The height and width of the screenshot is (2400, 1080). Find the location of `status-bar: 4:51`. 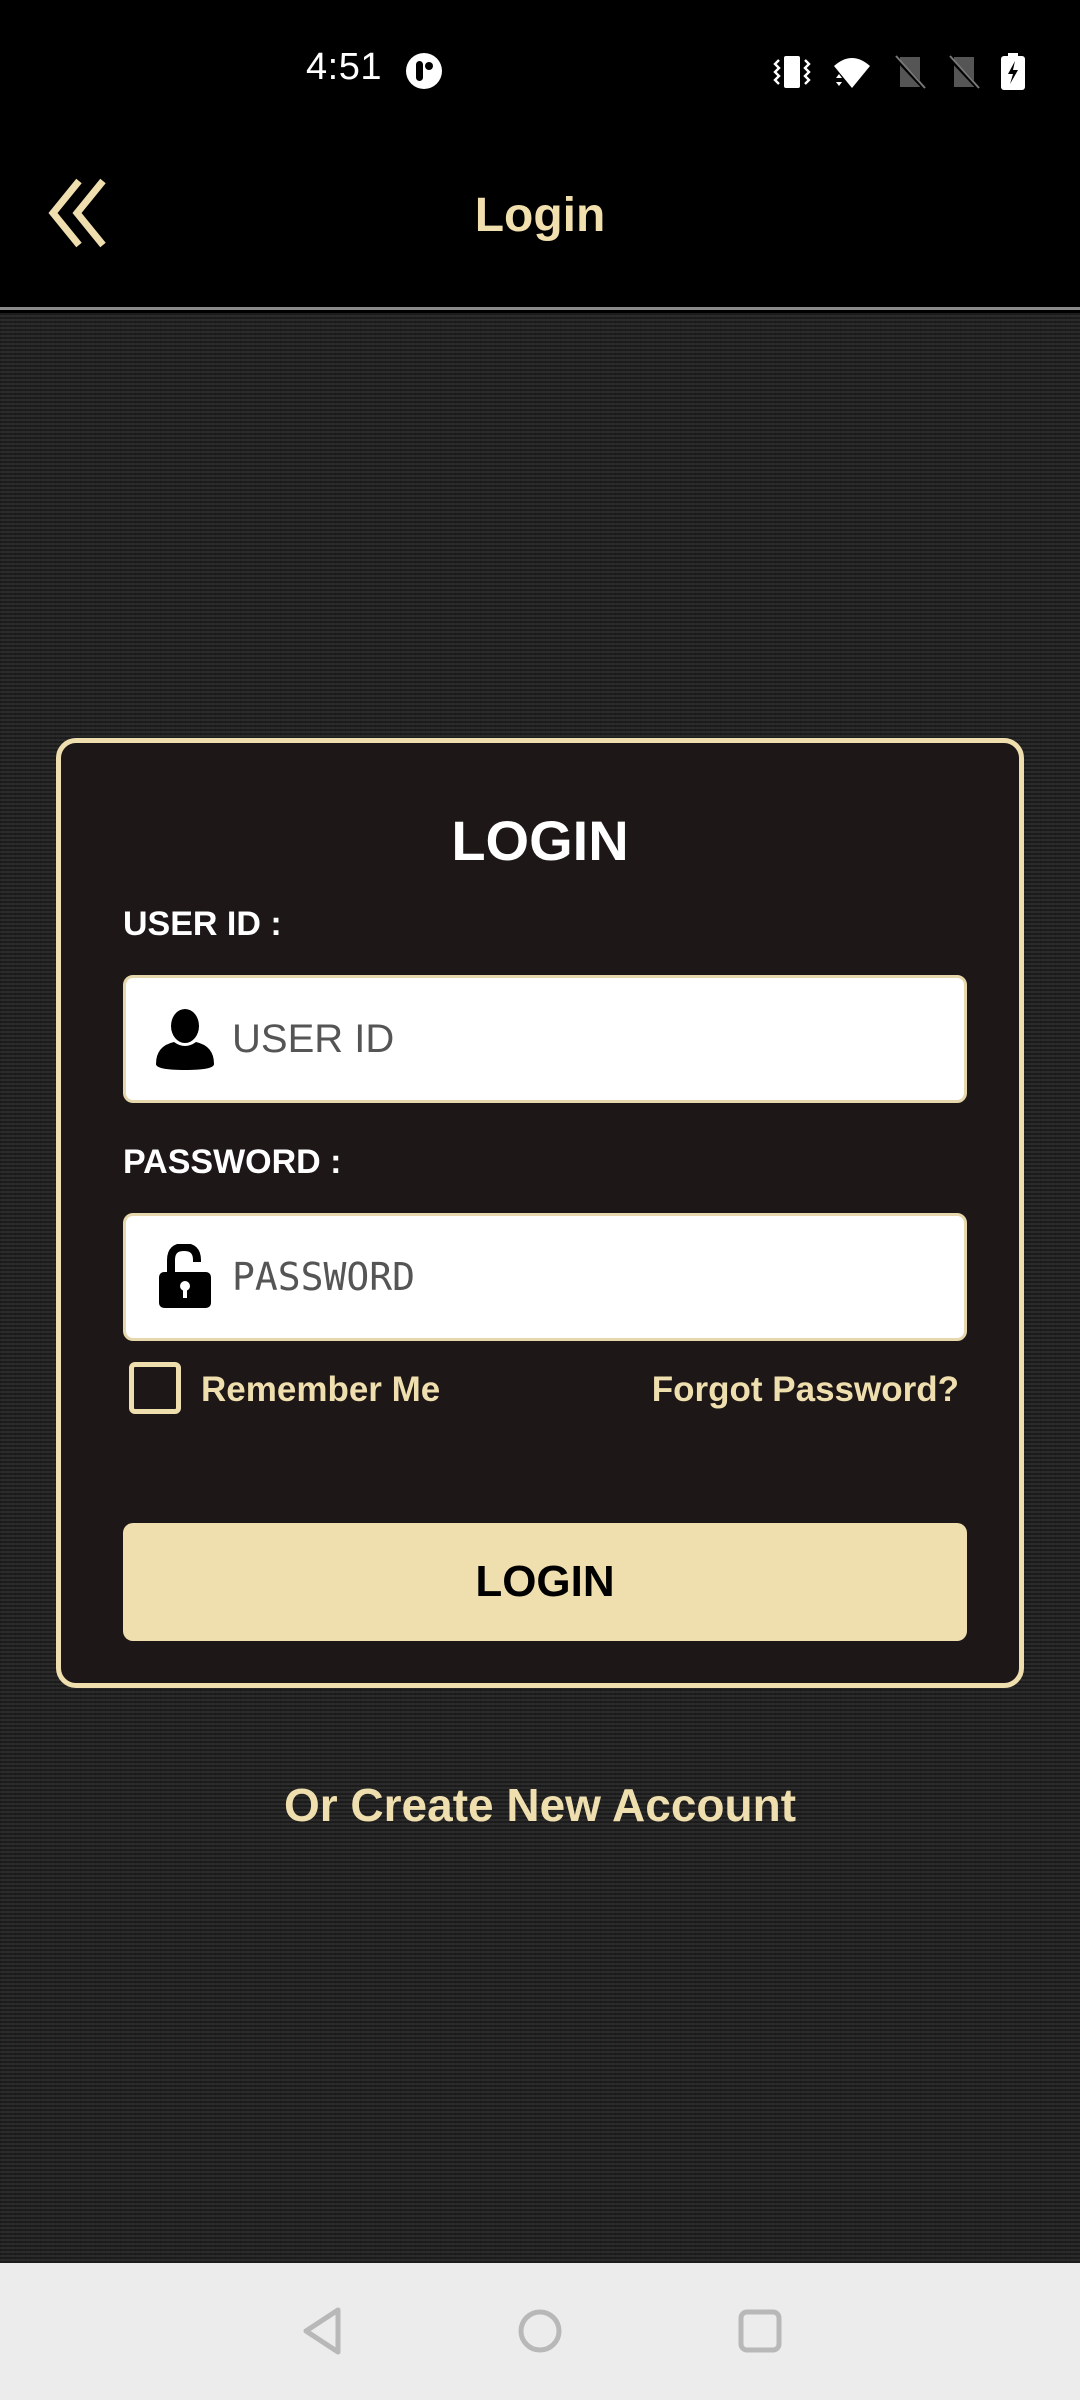

status-bar: 4:51 is located at coordinates (540, 65).